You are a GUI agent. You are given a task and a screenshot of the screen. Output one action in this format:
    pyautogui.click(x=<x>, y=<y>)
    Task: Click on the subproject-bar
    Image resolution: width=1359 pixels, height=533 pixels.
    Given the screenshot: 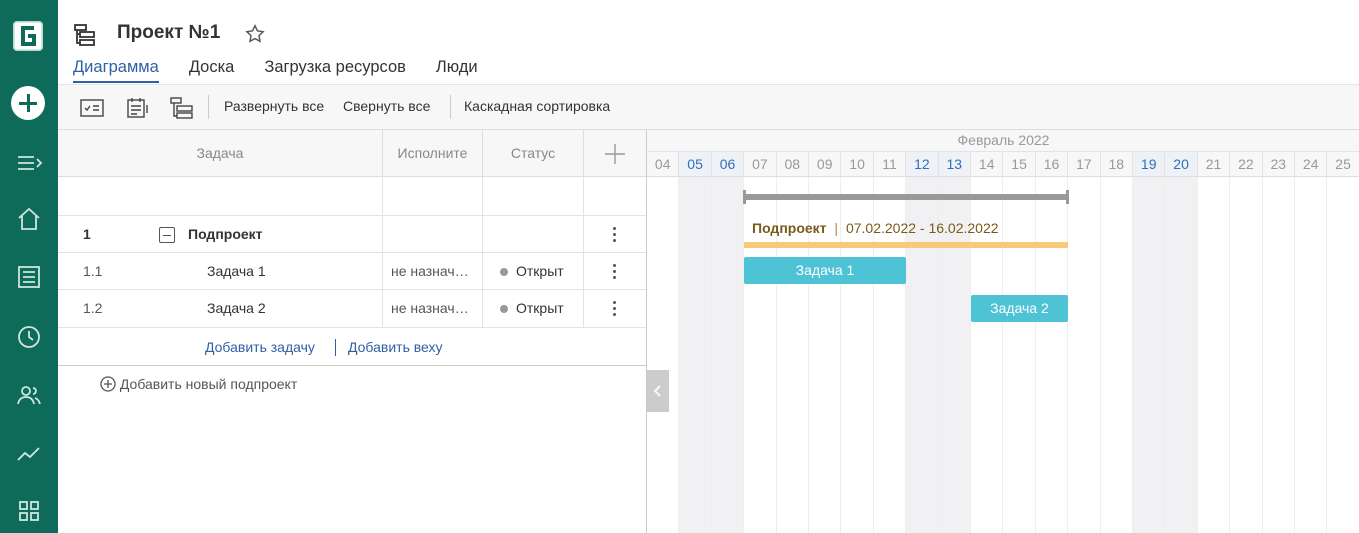 What is the action you would take?
    pyautogui.click(x=906, y=245)
    